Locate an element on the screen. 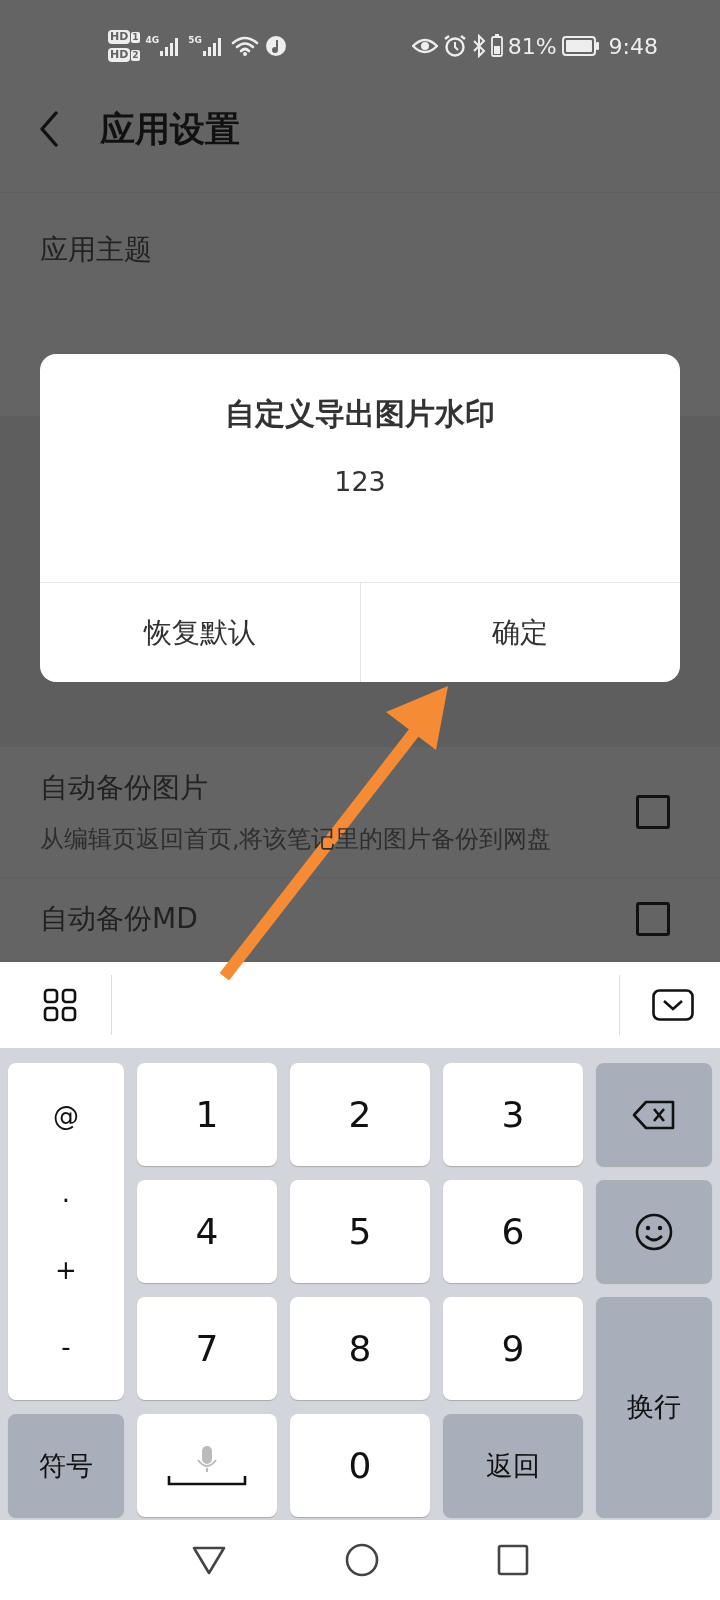  function-key: 返回 is located at coordinates (513, 1465).